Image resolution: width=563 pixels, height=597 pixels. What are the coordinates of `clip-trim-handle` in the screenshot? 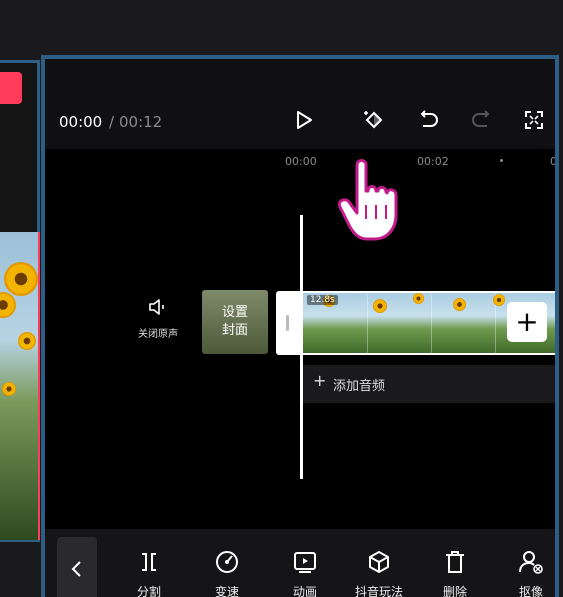 It's located at (289, 323).